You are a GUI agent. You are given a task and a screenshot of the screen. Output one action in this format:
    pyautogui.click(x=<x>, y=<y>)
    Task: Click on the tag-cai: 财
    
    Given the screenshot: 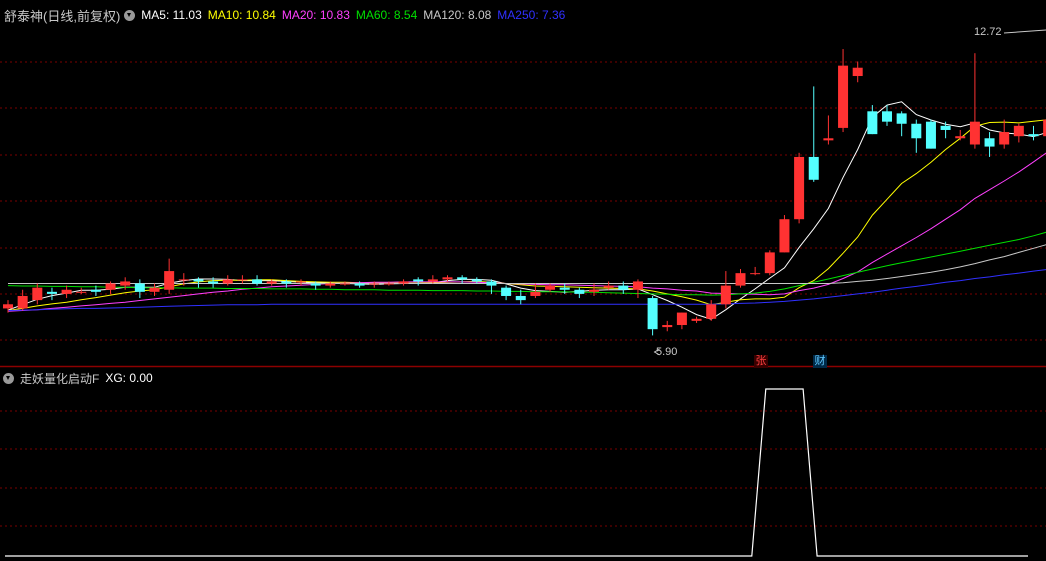 What is the action you would take?
    pyautogui.click(x=820, y=361)
    